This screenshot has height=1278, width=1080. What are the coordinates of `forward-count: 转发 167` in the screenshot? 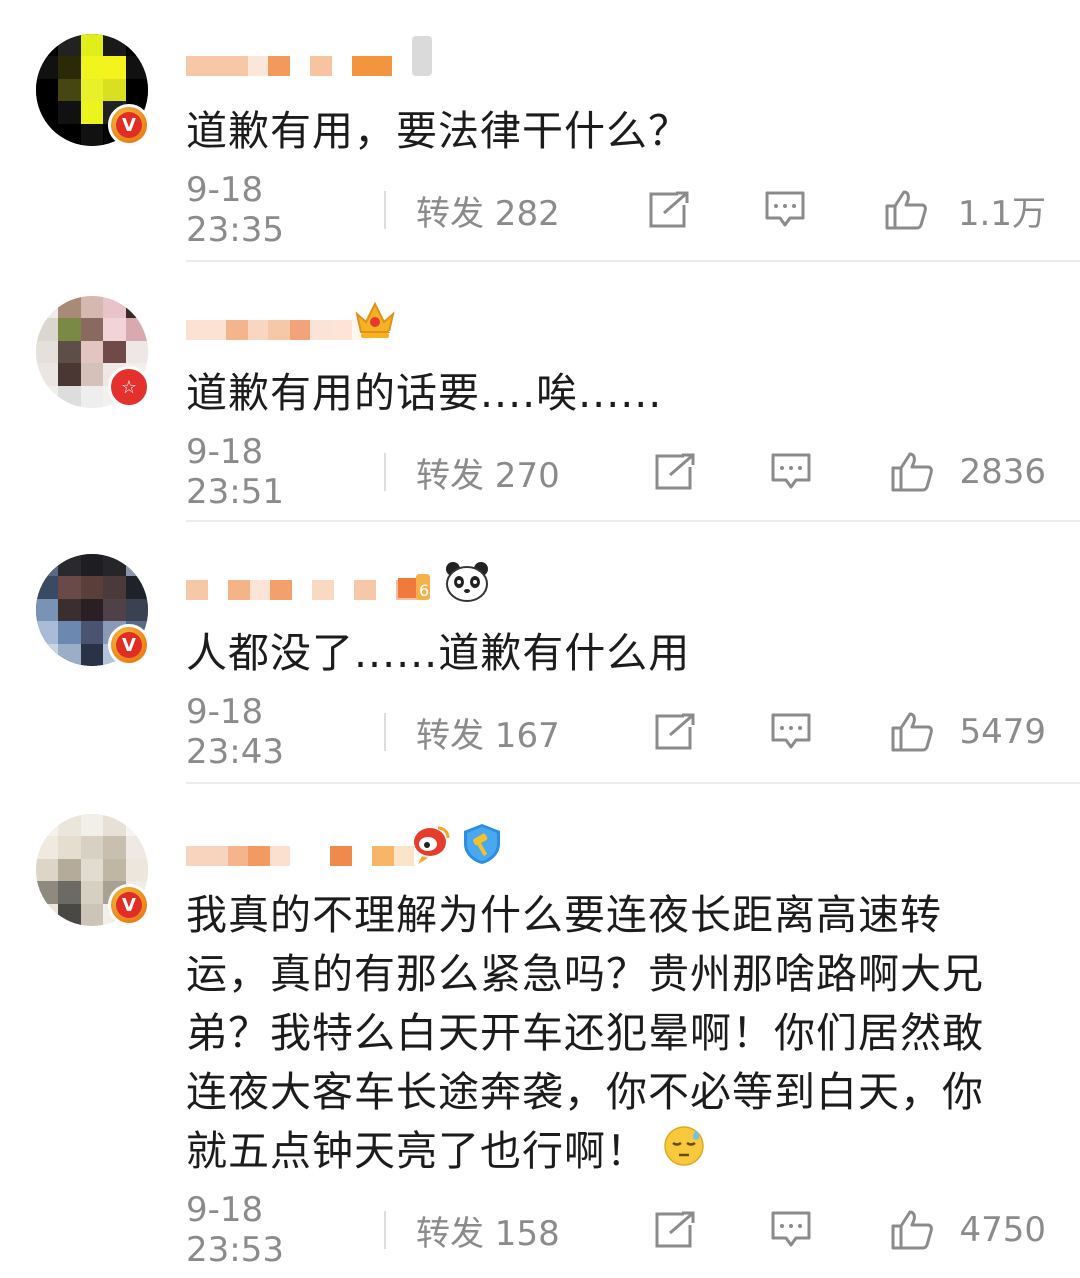 It's located at (526, 732).